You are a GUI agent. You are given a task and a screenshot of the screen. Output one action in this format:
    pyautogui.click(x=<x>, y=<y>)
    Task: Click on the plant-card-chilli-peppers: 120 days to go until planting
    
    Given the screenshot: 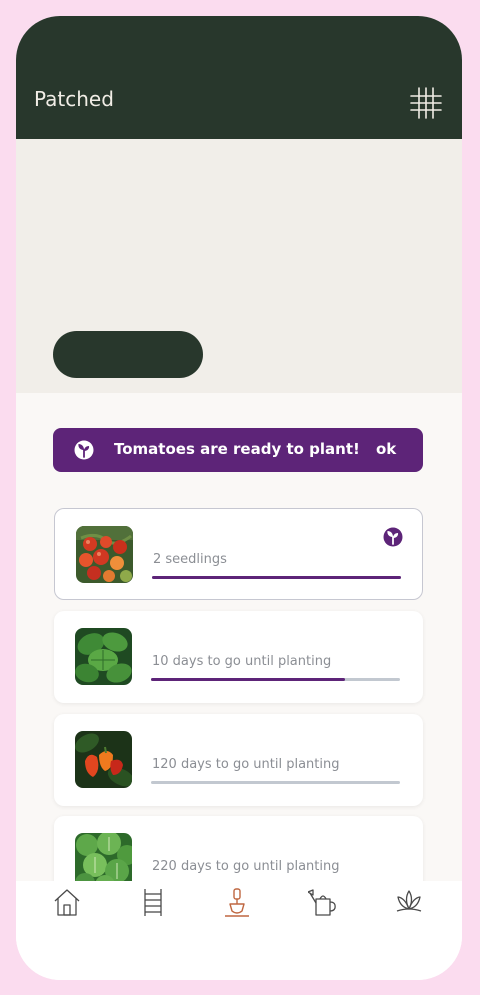 What is the action you would take?
    pyautogui.click(x=238, y=760)
    